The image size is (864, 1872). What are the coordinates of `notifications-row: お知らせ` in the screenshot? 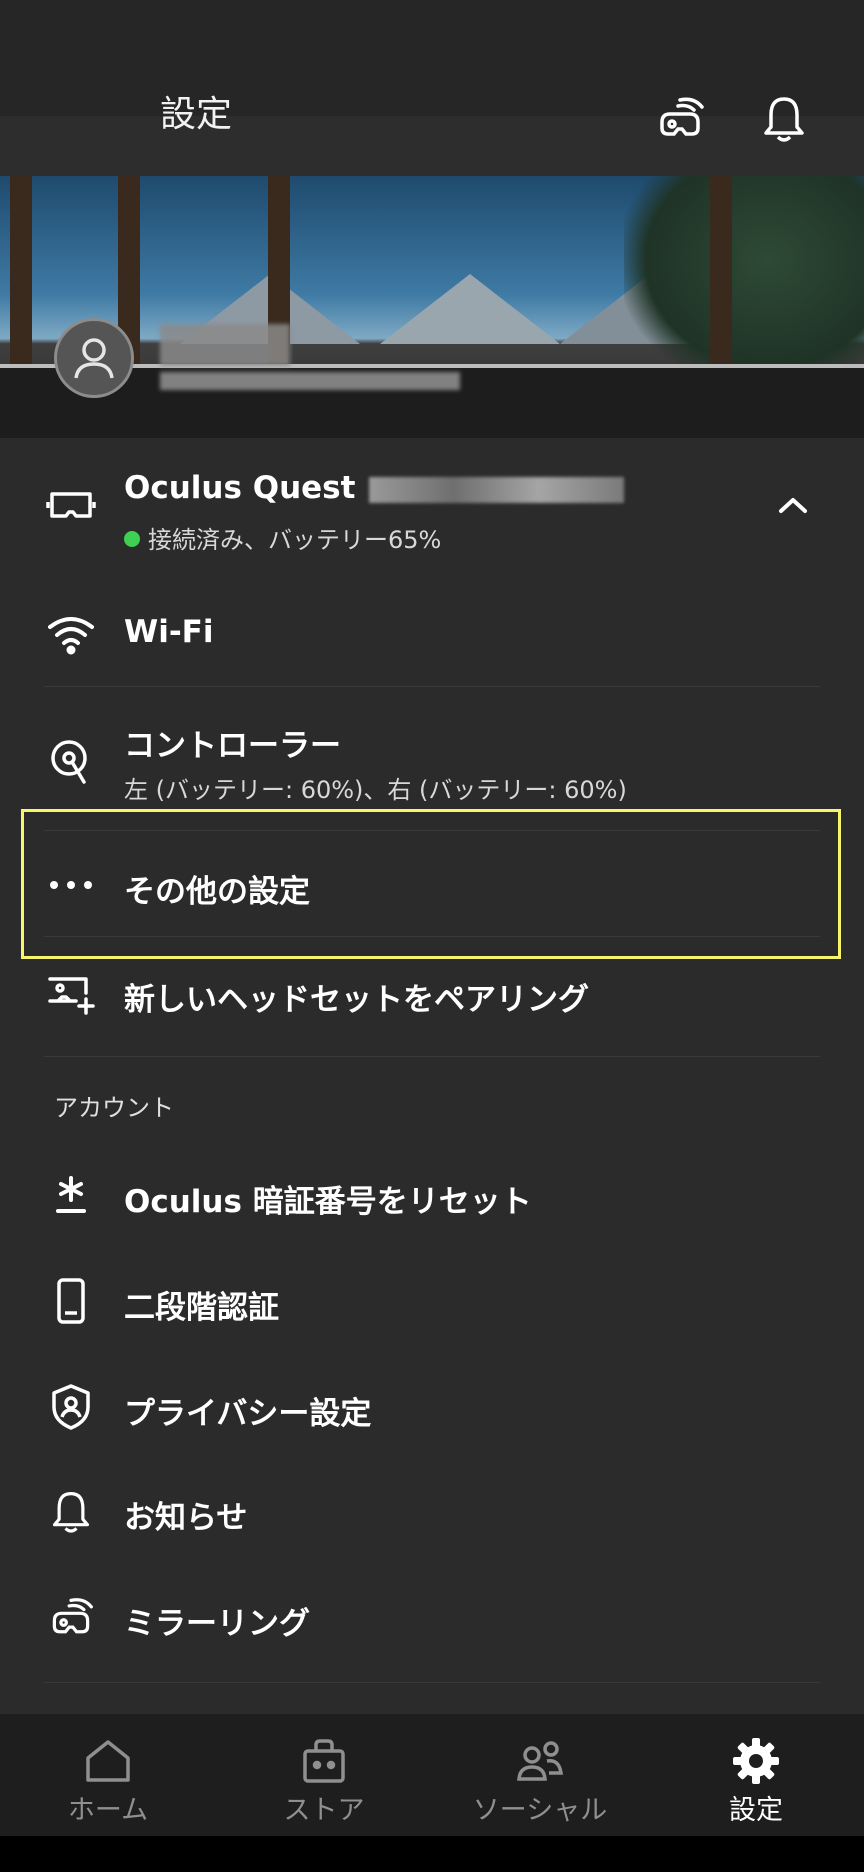 It's located at (432, 1512).